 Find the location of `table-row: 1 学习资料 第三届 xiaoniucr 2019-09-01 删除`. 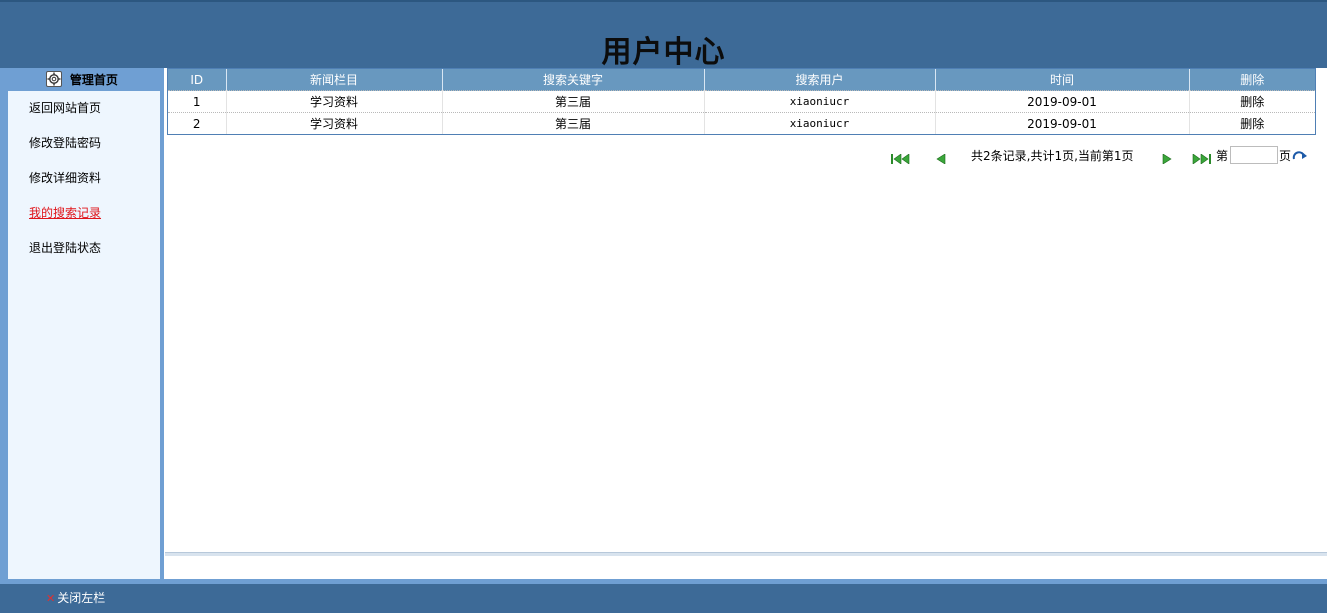

table-row: 1 学习资料 第三届 xiaoniucr 2019-09-01 删除 is located at coordinates (741, 101).